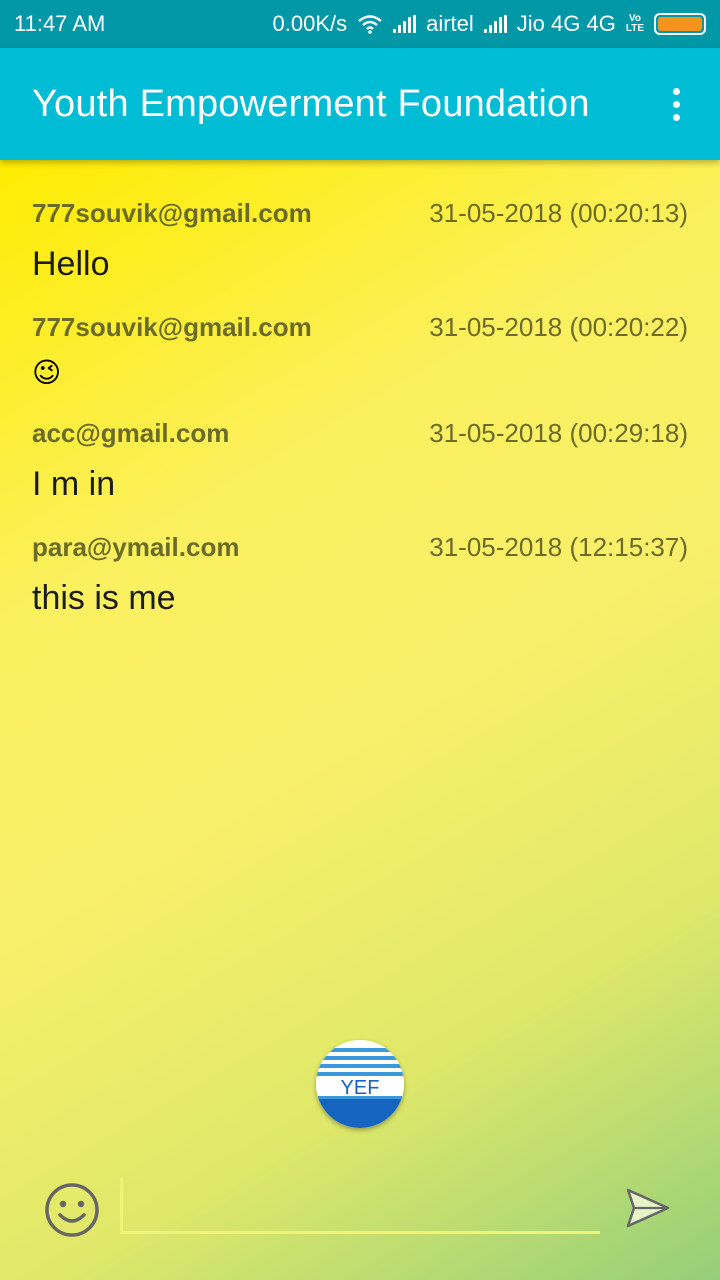  What do you see at coordinates (310, 23) in the screenshot?
I see `net-speed: 0.00K/s` at bounding box center [310, 23].